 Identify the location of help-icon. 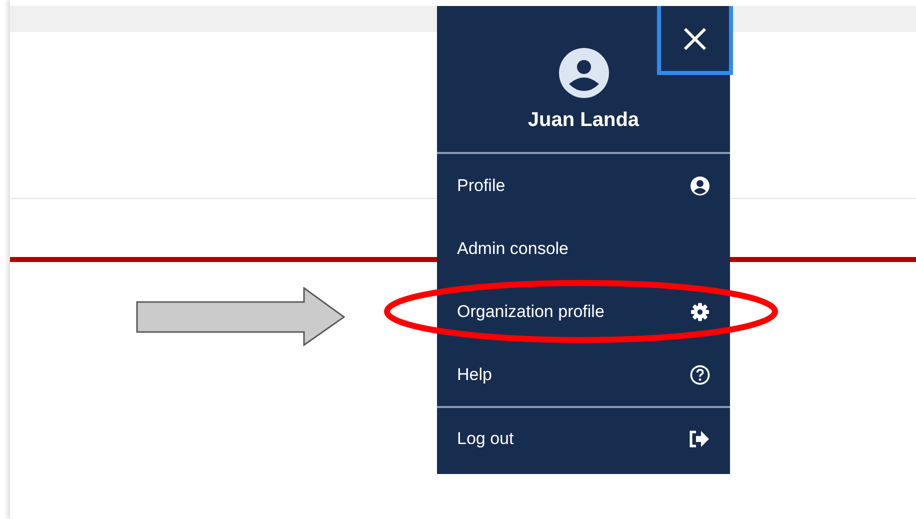
(700, 374).